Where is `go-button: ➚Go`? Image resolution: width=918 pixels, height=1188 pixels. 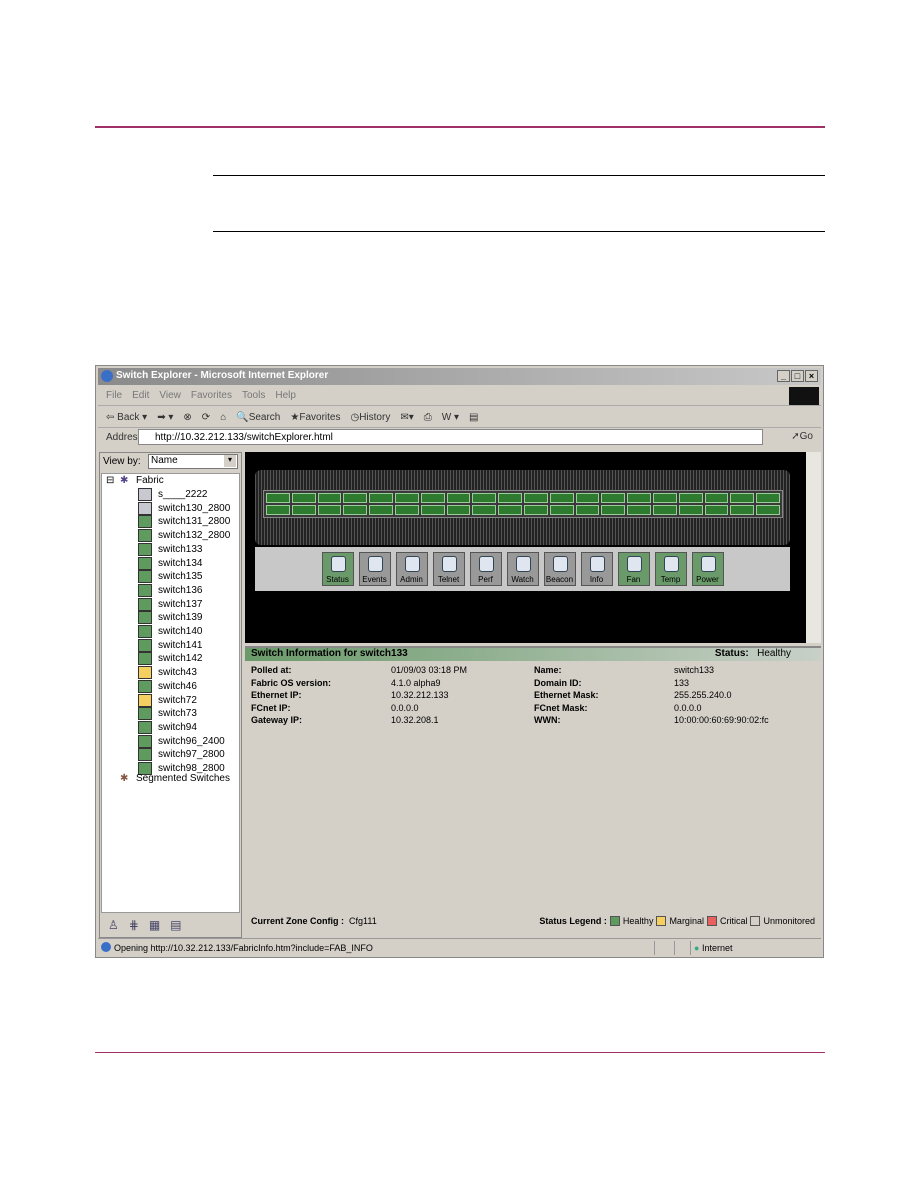
go-button: ➚Go is located at coordinates (802, 436).